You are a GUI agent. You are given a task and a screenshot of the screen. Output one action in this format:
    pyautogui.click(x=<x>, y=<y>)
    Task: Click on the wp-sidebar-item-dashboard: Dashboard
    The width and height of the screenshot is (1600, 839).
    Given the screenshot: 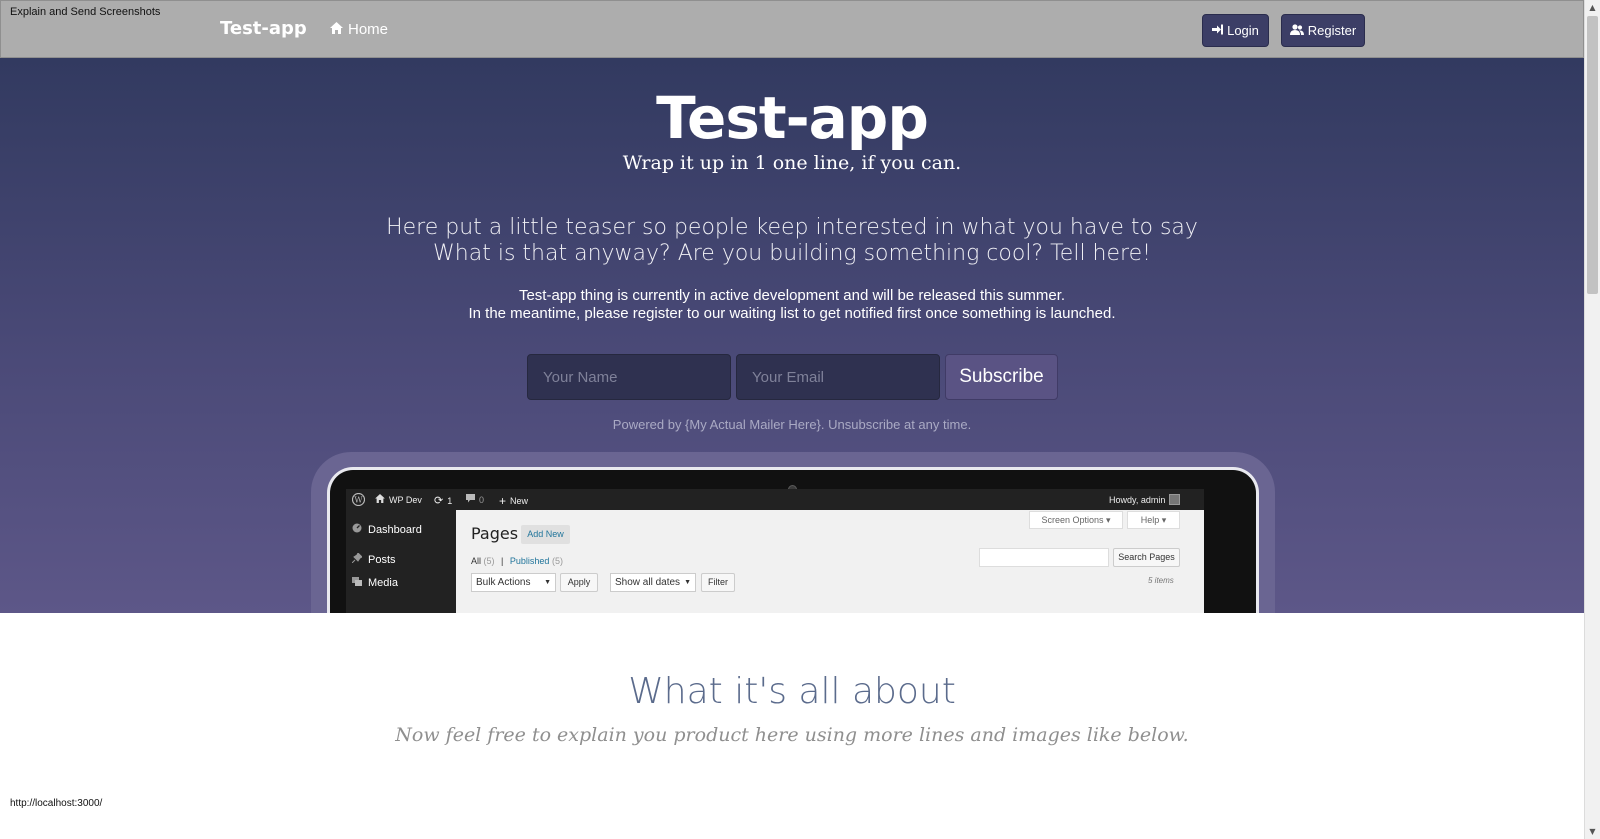 What is the action you would take?
    pyautogui.click(x=387, y=529)
    